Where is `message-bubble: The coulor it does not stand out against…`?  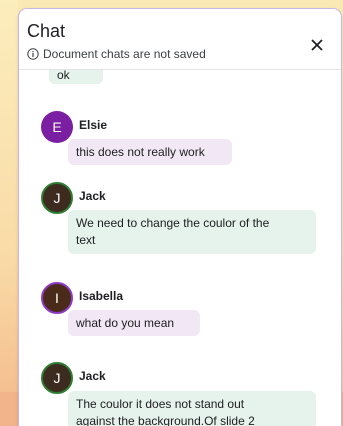
message-bubble: The coulor it does not stand out against… is located at coordinates (192, 408).